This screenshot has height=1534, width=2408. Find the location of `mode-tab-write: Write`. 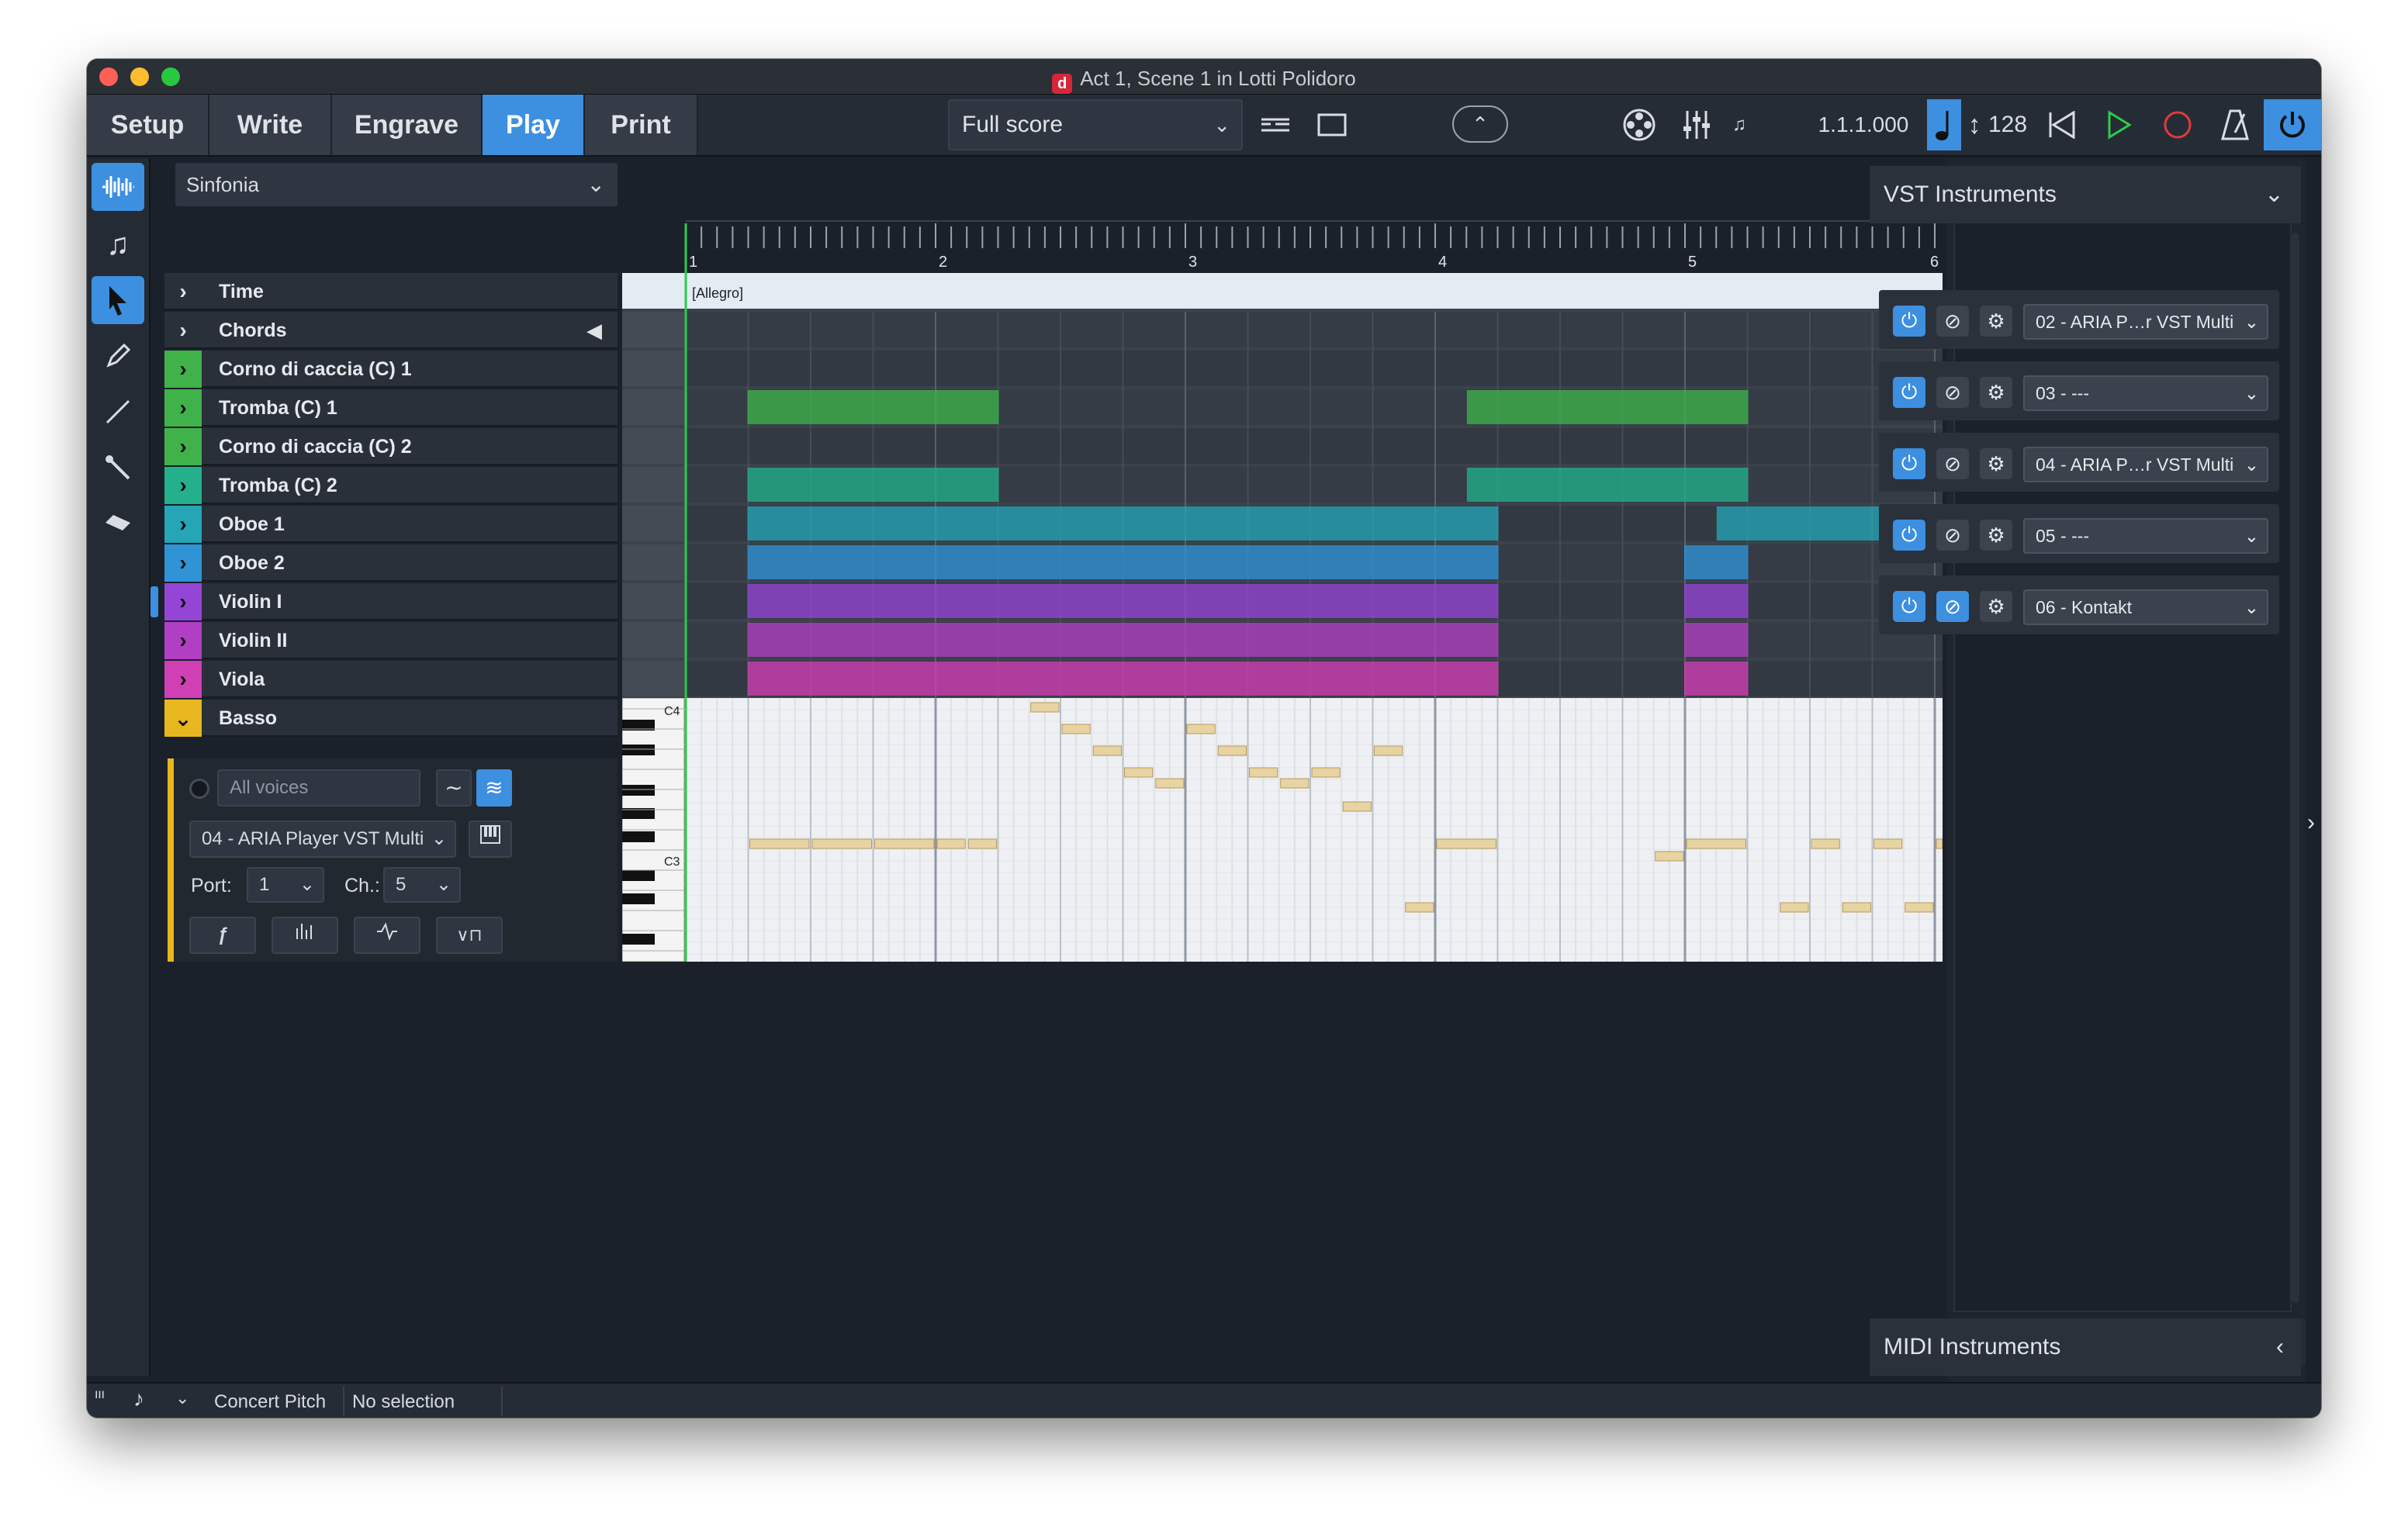

mode-tab-write: Write is located at coordinates (270, 125).